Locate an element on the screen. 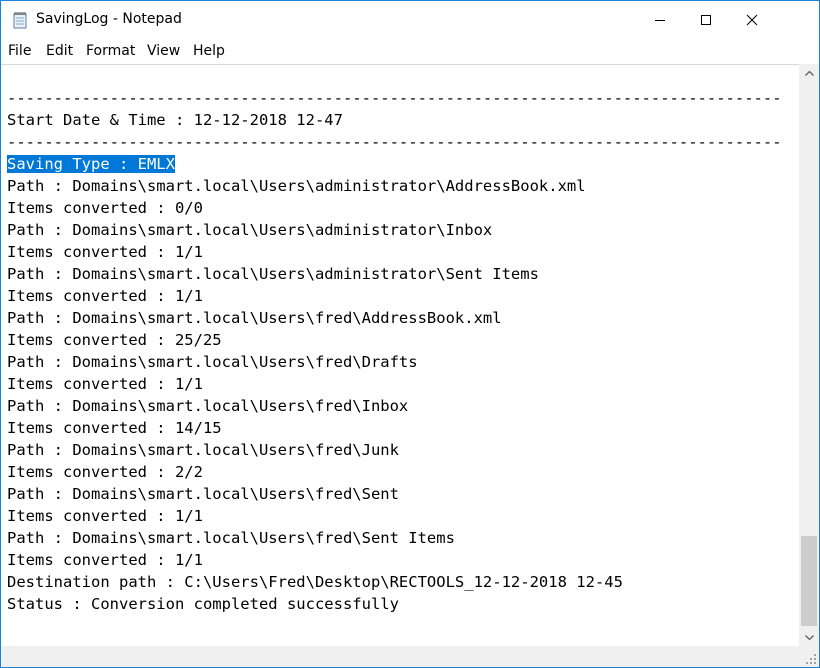 This screenshot has width=820, height=668. text-line: Items converted : 0/0 is located at coordinates (105, 208).